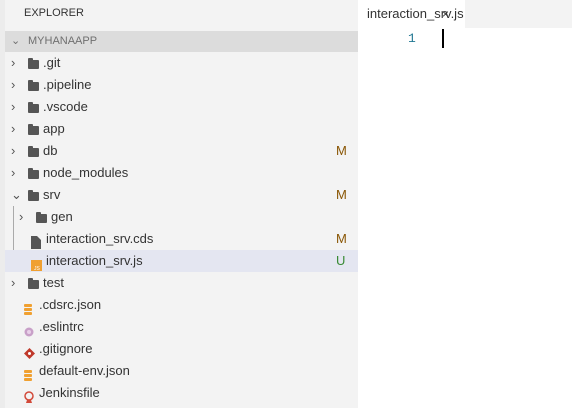 Image resolution: width=572 pixels, height=410 pixels. I want to click on tree-item-label: .eslintrc, so click(61, 326).